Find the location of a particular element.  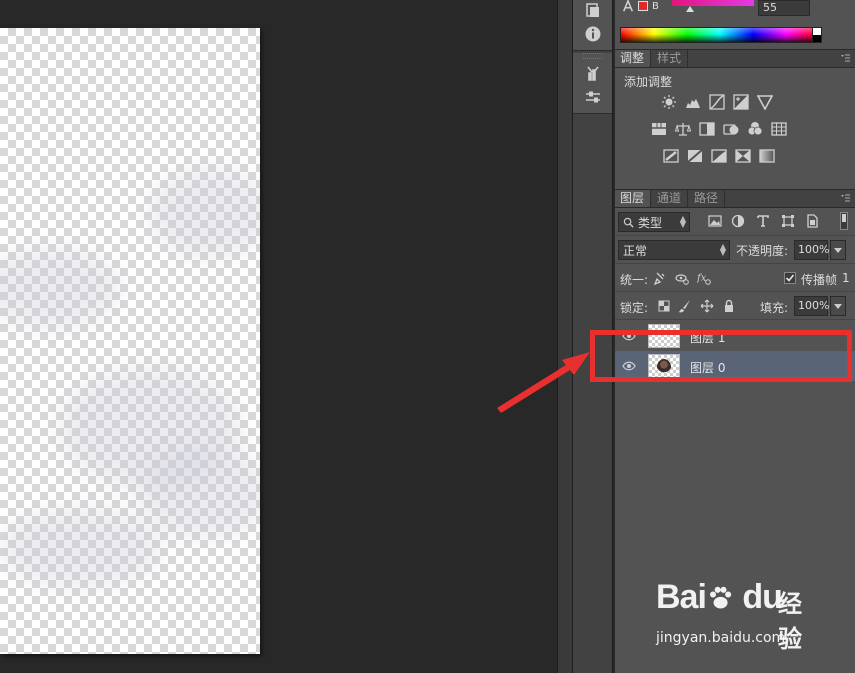

smart-object-icon is located at coordinates (812, 221).